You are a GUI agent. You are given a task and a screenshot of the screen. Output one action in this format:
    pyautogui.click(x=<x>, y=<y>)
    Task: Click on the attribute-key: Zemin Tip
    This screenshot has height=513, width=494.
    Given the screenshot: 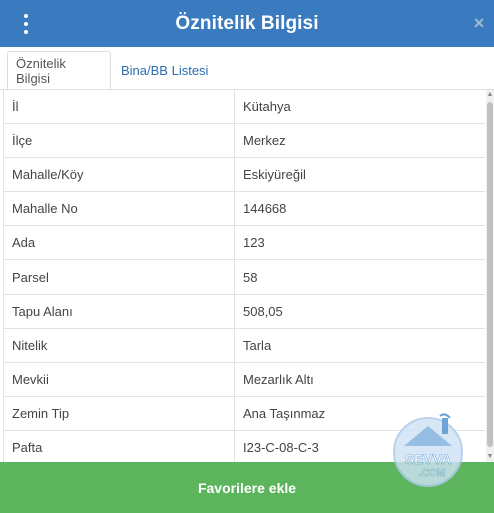 What is the action you would take?
    pyautogui.click(x=119, y=413)
    